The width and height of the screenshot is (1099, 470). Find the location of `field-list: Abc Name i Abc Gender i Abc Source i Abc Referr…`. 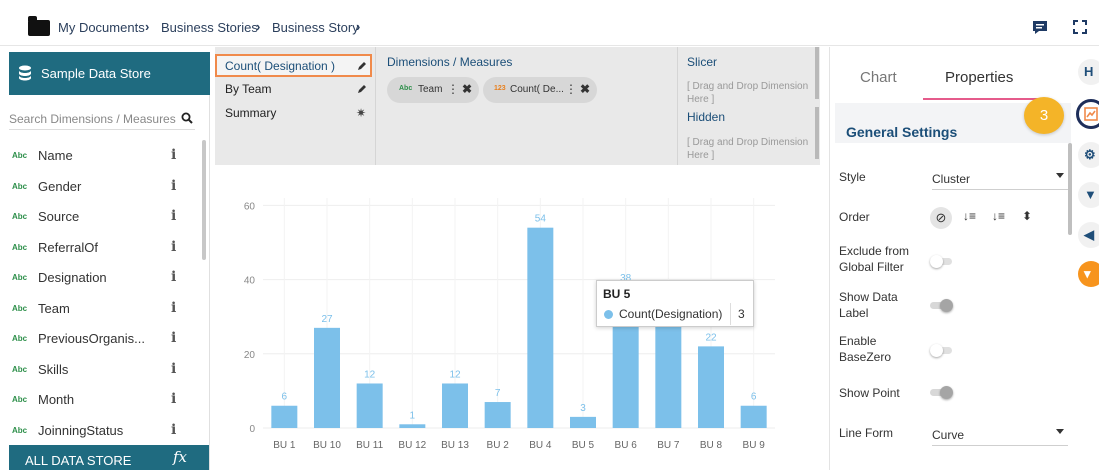

field-list: Abc Name i Abc Gender i Abc Source i Abc Referr… is located at coordinates (104, 292).